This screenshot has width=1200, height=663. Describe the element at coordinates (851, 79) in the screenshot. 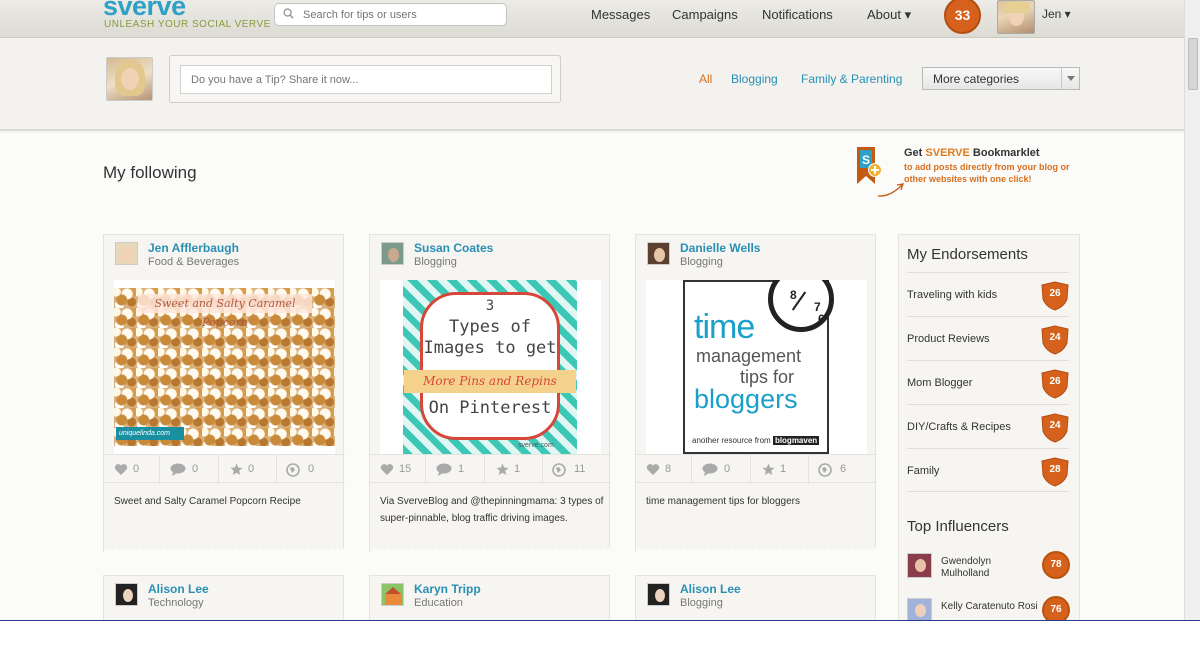

I see `category-family-parenting: Family & Parenting` at that location.